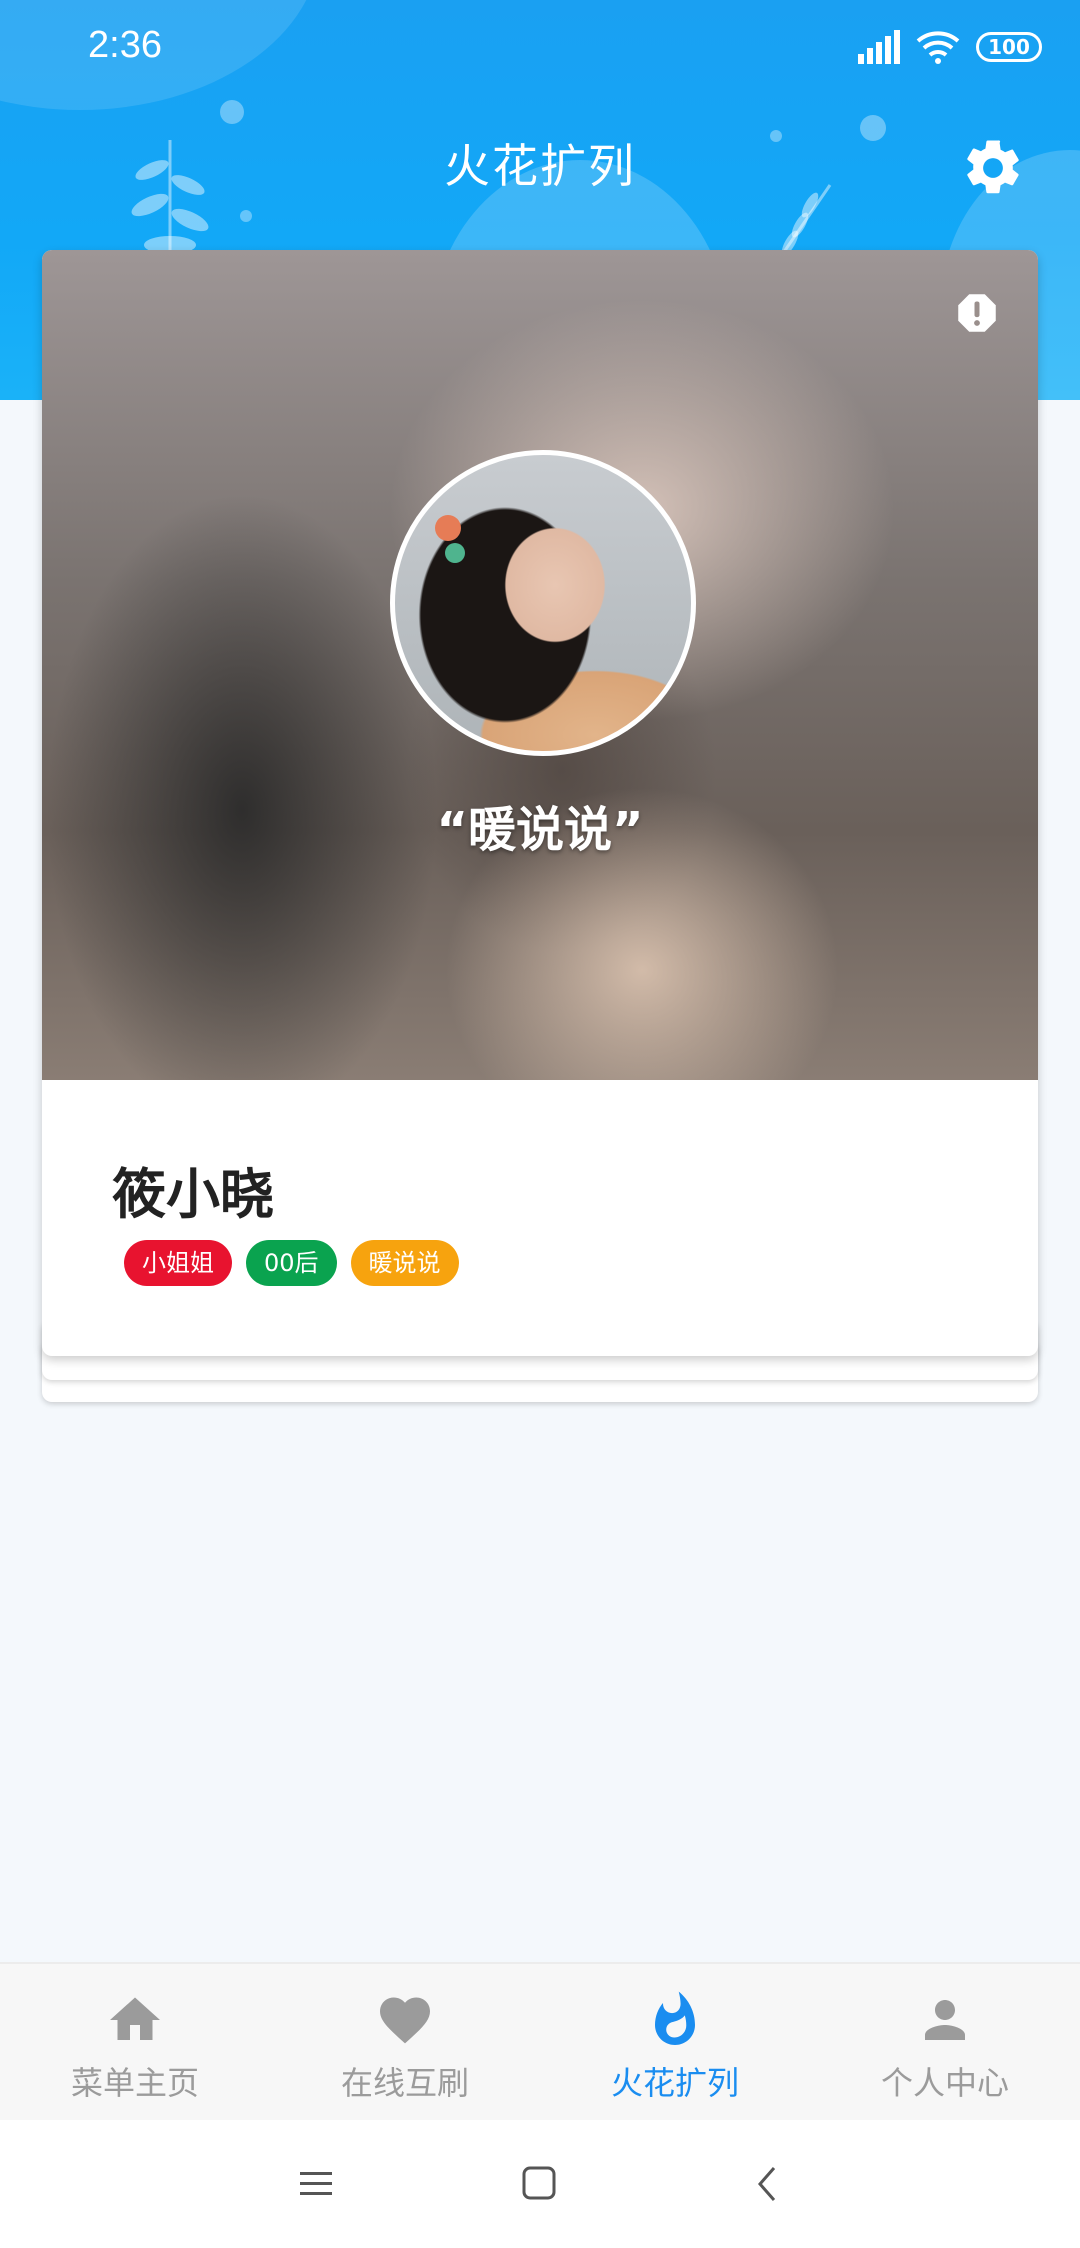 Image resolution: width=1080 pixels, height=2248 pixels. Describe the element at coordinates (938, 47) in the screenshot. I see `wifi-icon` at that location.